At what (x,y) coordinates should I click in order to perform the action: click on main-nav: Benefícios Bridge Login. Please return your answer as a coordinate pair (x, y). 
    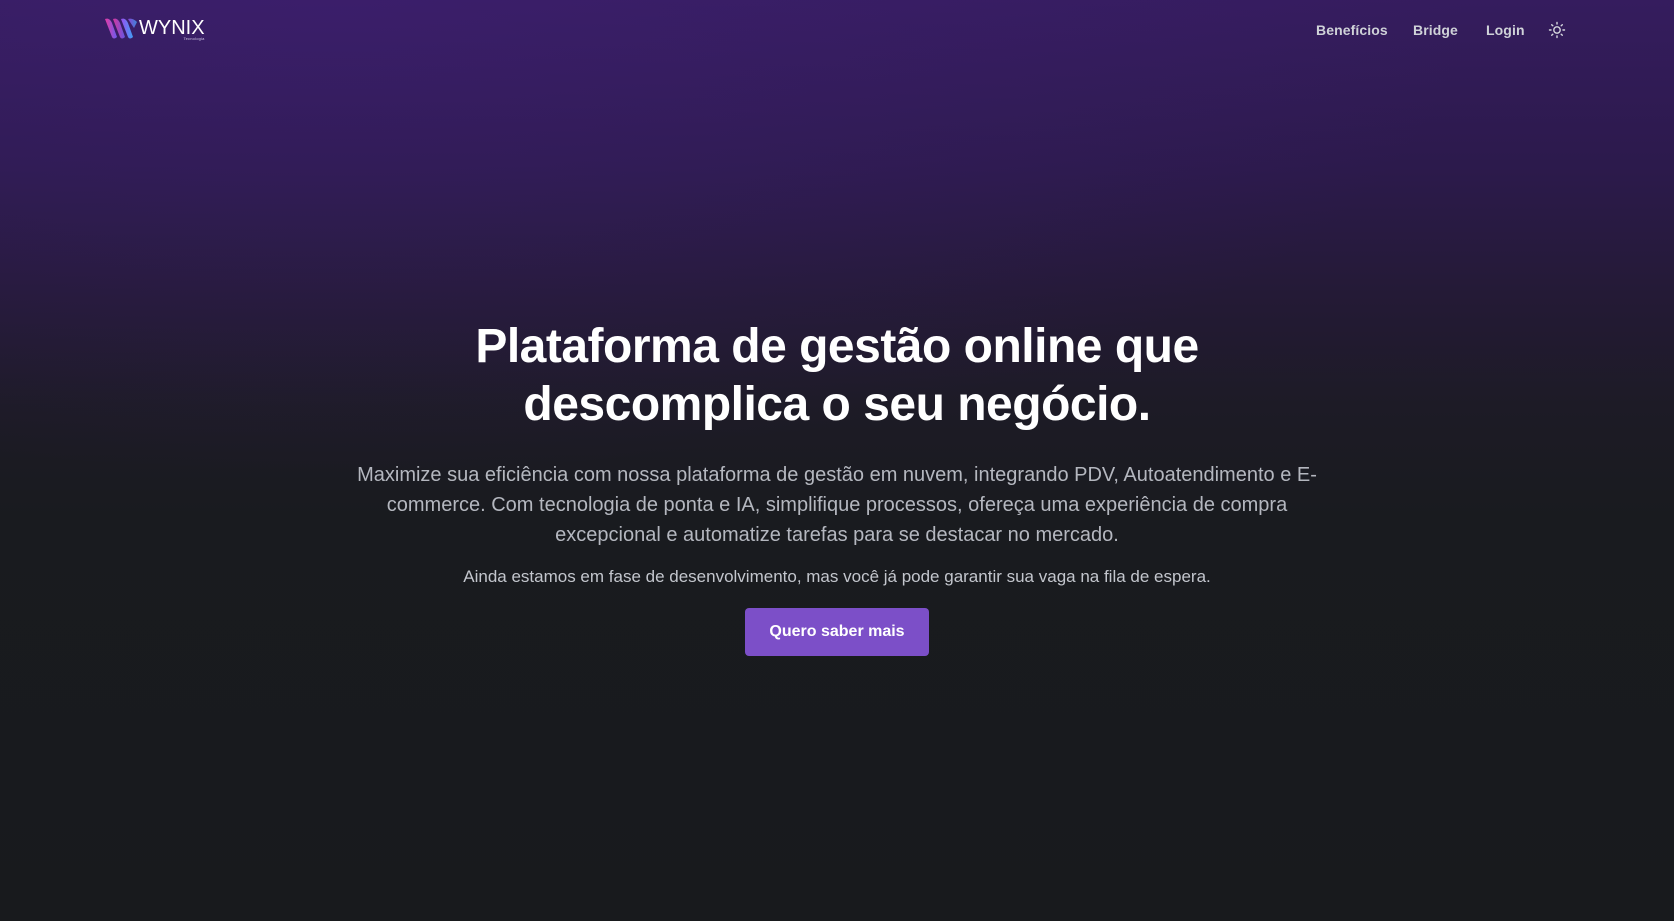
    Looking at the image, I should click on (837, 31).